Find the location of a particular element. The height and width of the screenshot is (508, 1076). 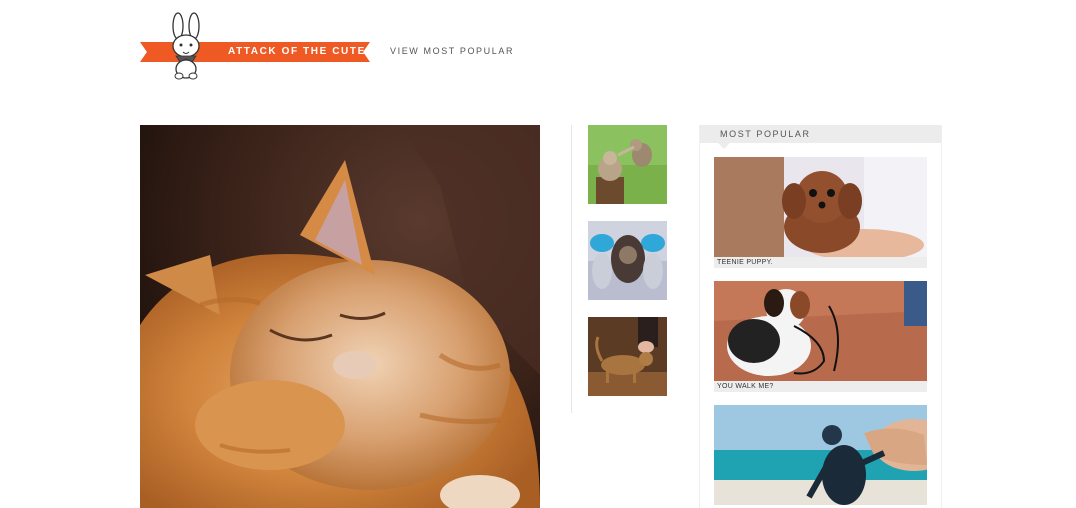

logo-text: ATTACK OF THE CUTE is located at coordinates (297, 51).